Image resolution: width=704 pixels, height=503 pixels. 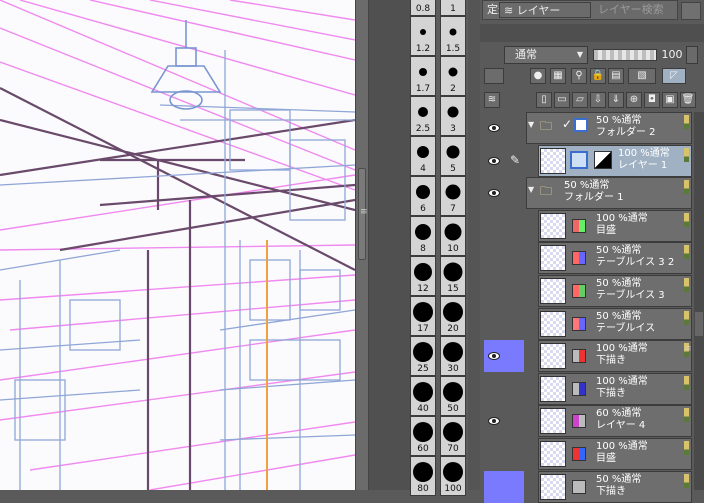 What do you see at coordinates (423, 116) in the screenshot?
I see `brush-size-cell: 2.5` at bounding box center [423, 116].